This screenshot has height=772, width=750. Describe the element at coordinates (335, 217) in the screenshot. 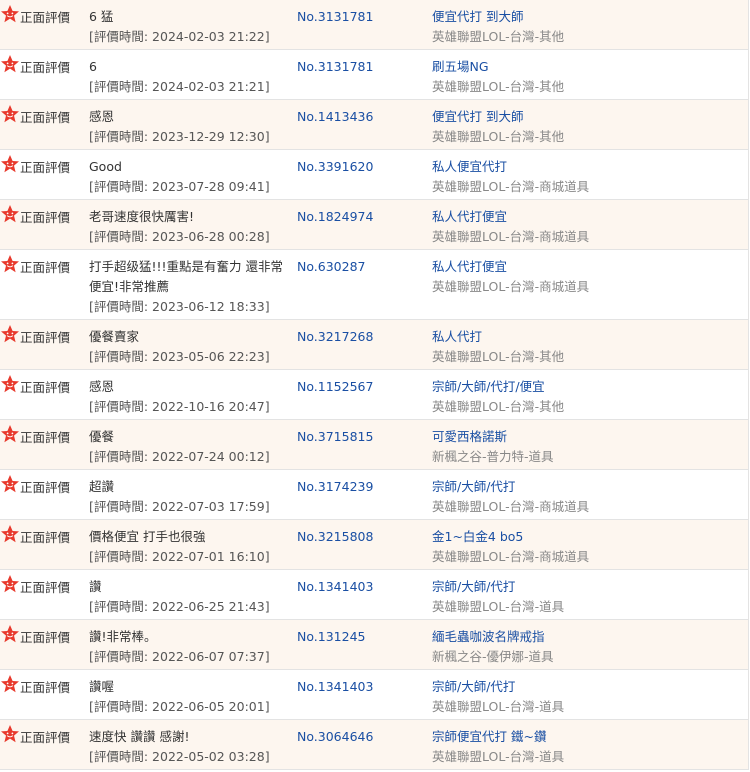

I see `order-number-link: No.1824974` at that location.